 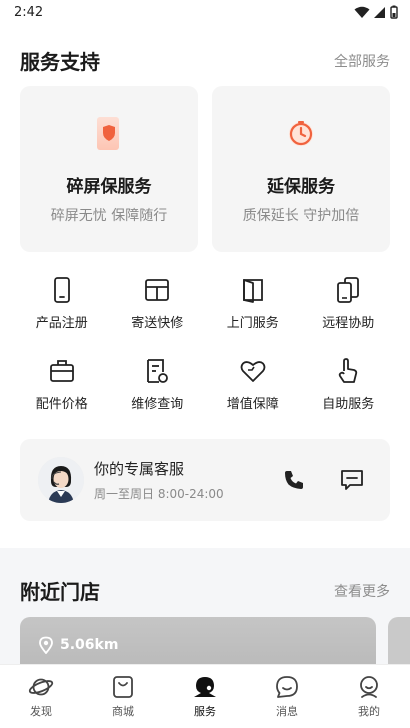 I want to click on service-grid-row-2: 配件价格 维修查询 增值保障 自助服务, so click(x=205, y=384).